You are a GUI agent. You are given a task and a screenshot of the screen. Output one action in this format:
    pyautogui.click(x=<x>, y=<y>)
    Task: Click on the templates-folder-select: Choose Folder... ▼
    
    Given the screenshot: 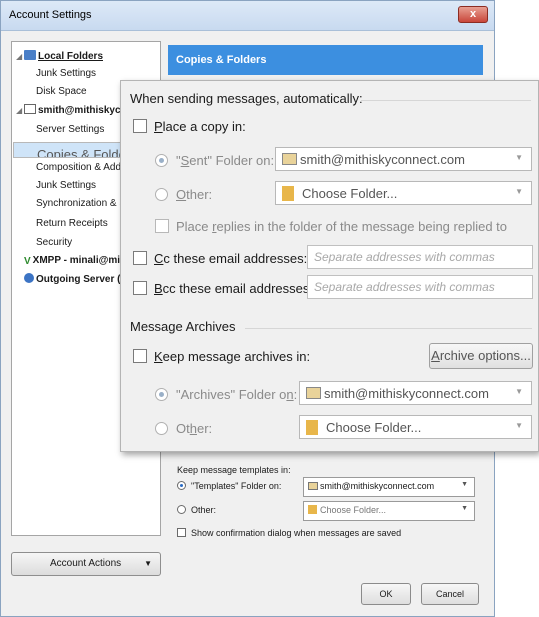 What is the action you would take?
    pyautogui.click(x=389, y=511)
    